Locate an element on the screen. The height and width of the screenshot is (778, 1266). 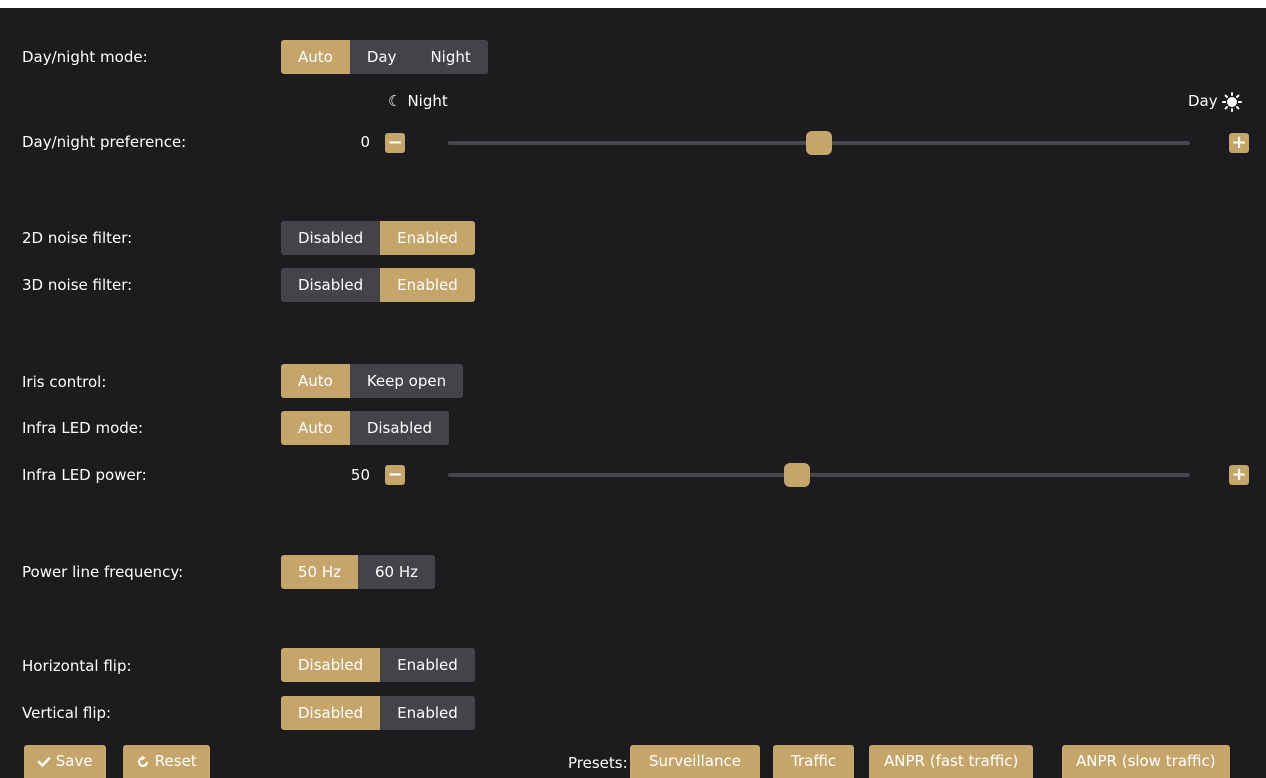
noise-2d-toggle: Disabled Enabled is located at coordinates (378, 238).